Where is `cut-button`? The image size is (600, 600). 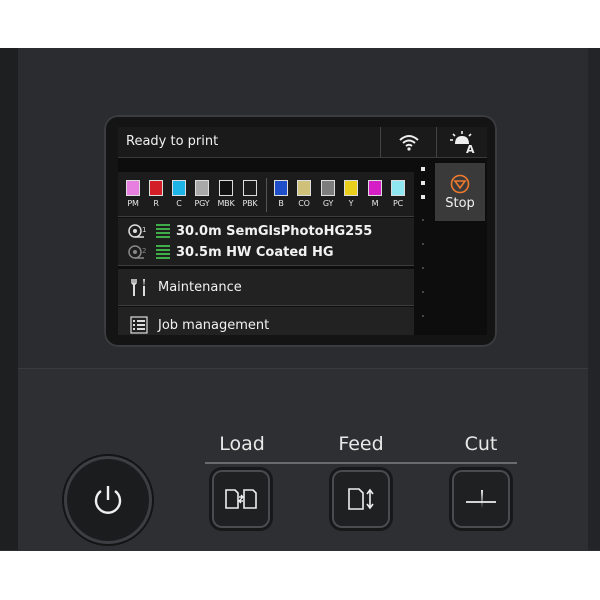
cut-button is located at coordinates (481, 499).